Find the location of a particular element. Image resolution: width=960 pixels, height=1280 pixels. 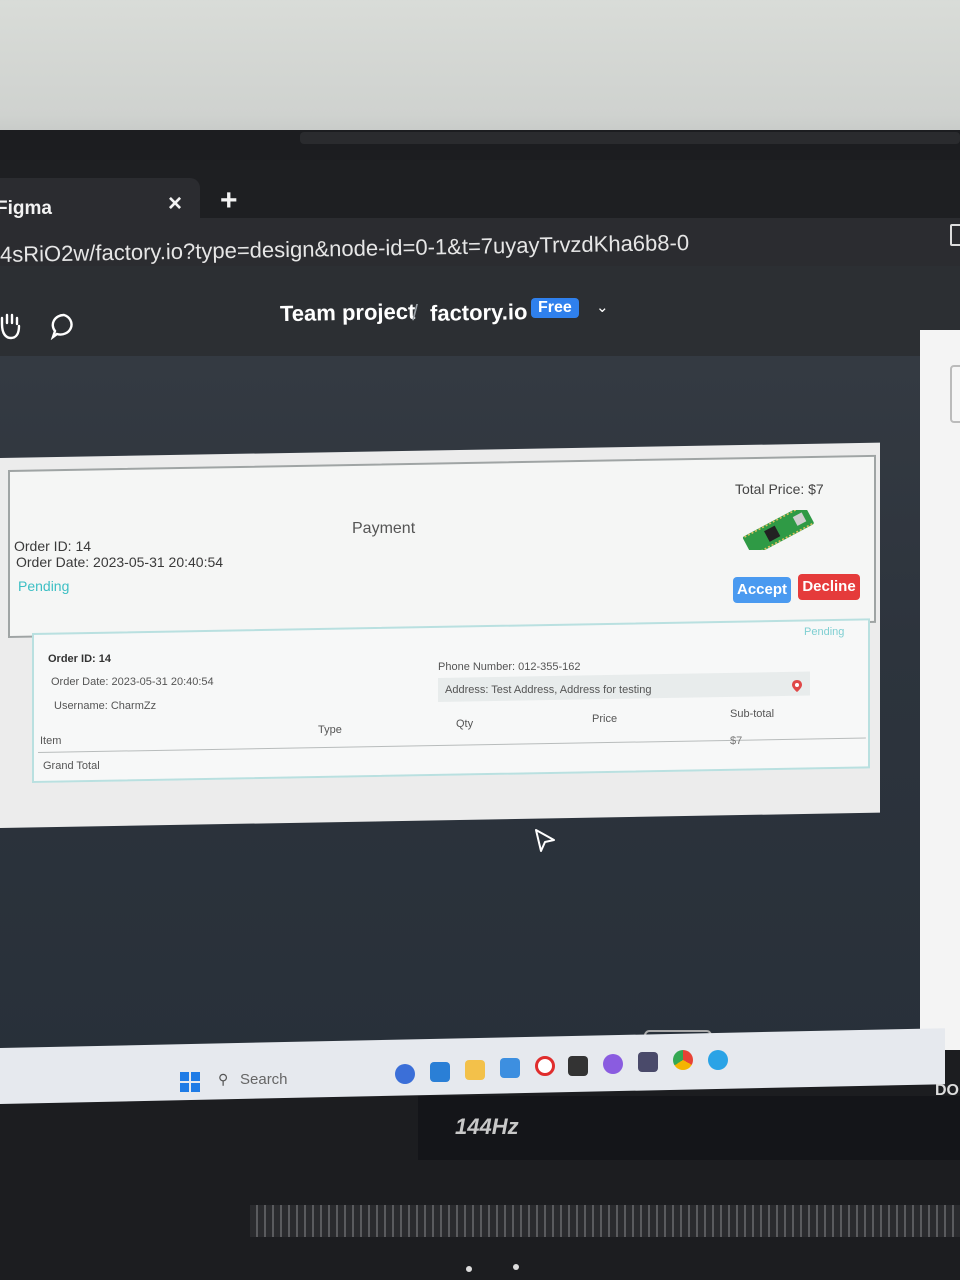

comment-icon is located at coordinates (64, 326).